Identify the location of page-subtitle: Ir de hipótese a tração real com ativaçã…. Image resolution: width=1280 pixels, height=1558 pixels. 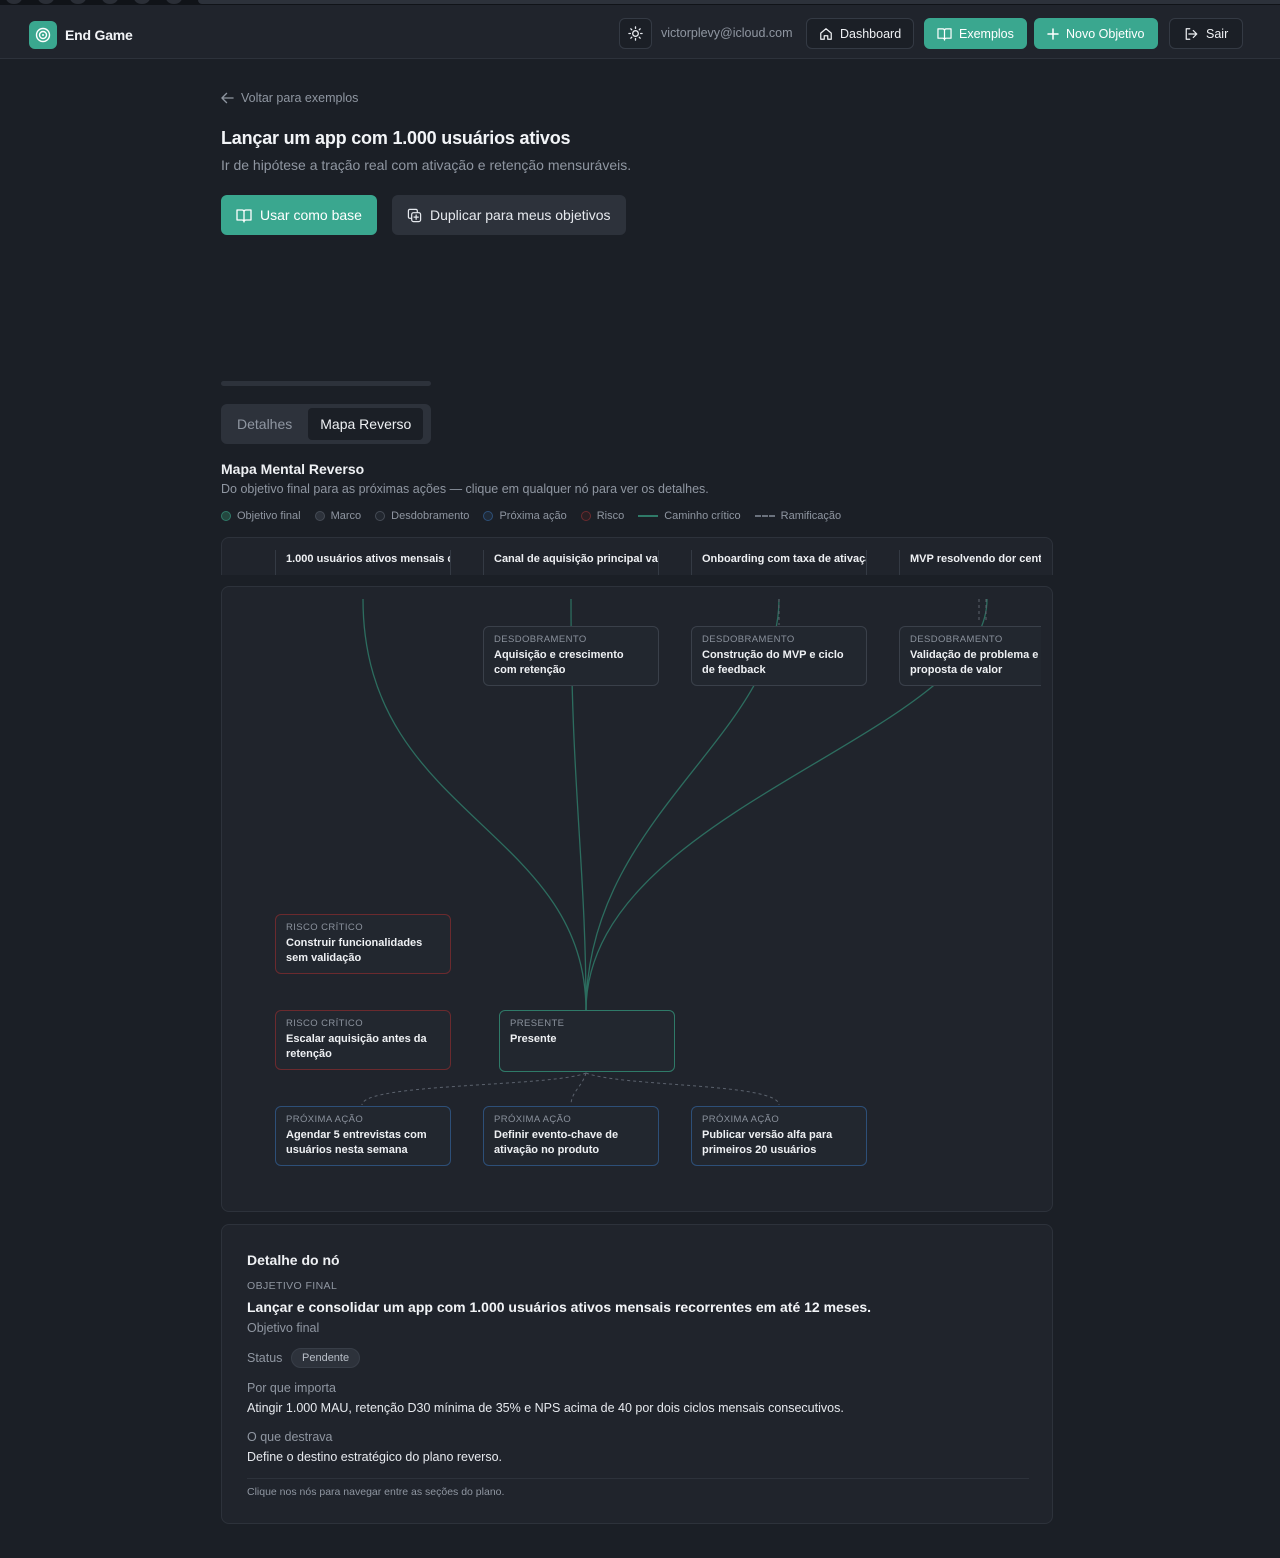
(426, 165).